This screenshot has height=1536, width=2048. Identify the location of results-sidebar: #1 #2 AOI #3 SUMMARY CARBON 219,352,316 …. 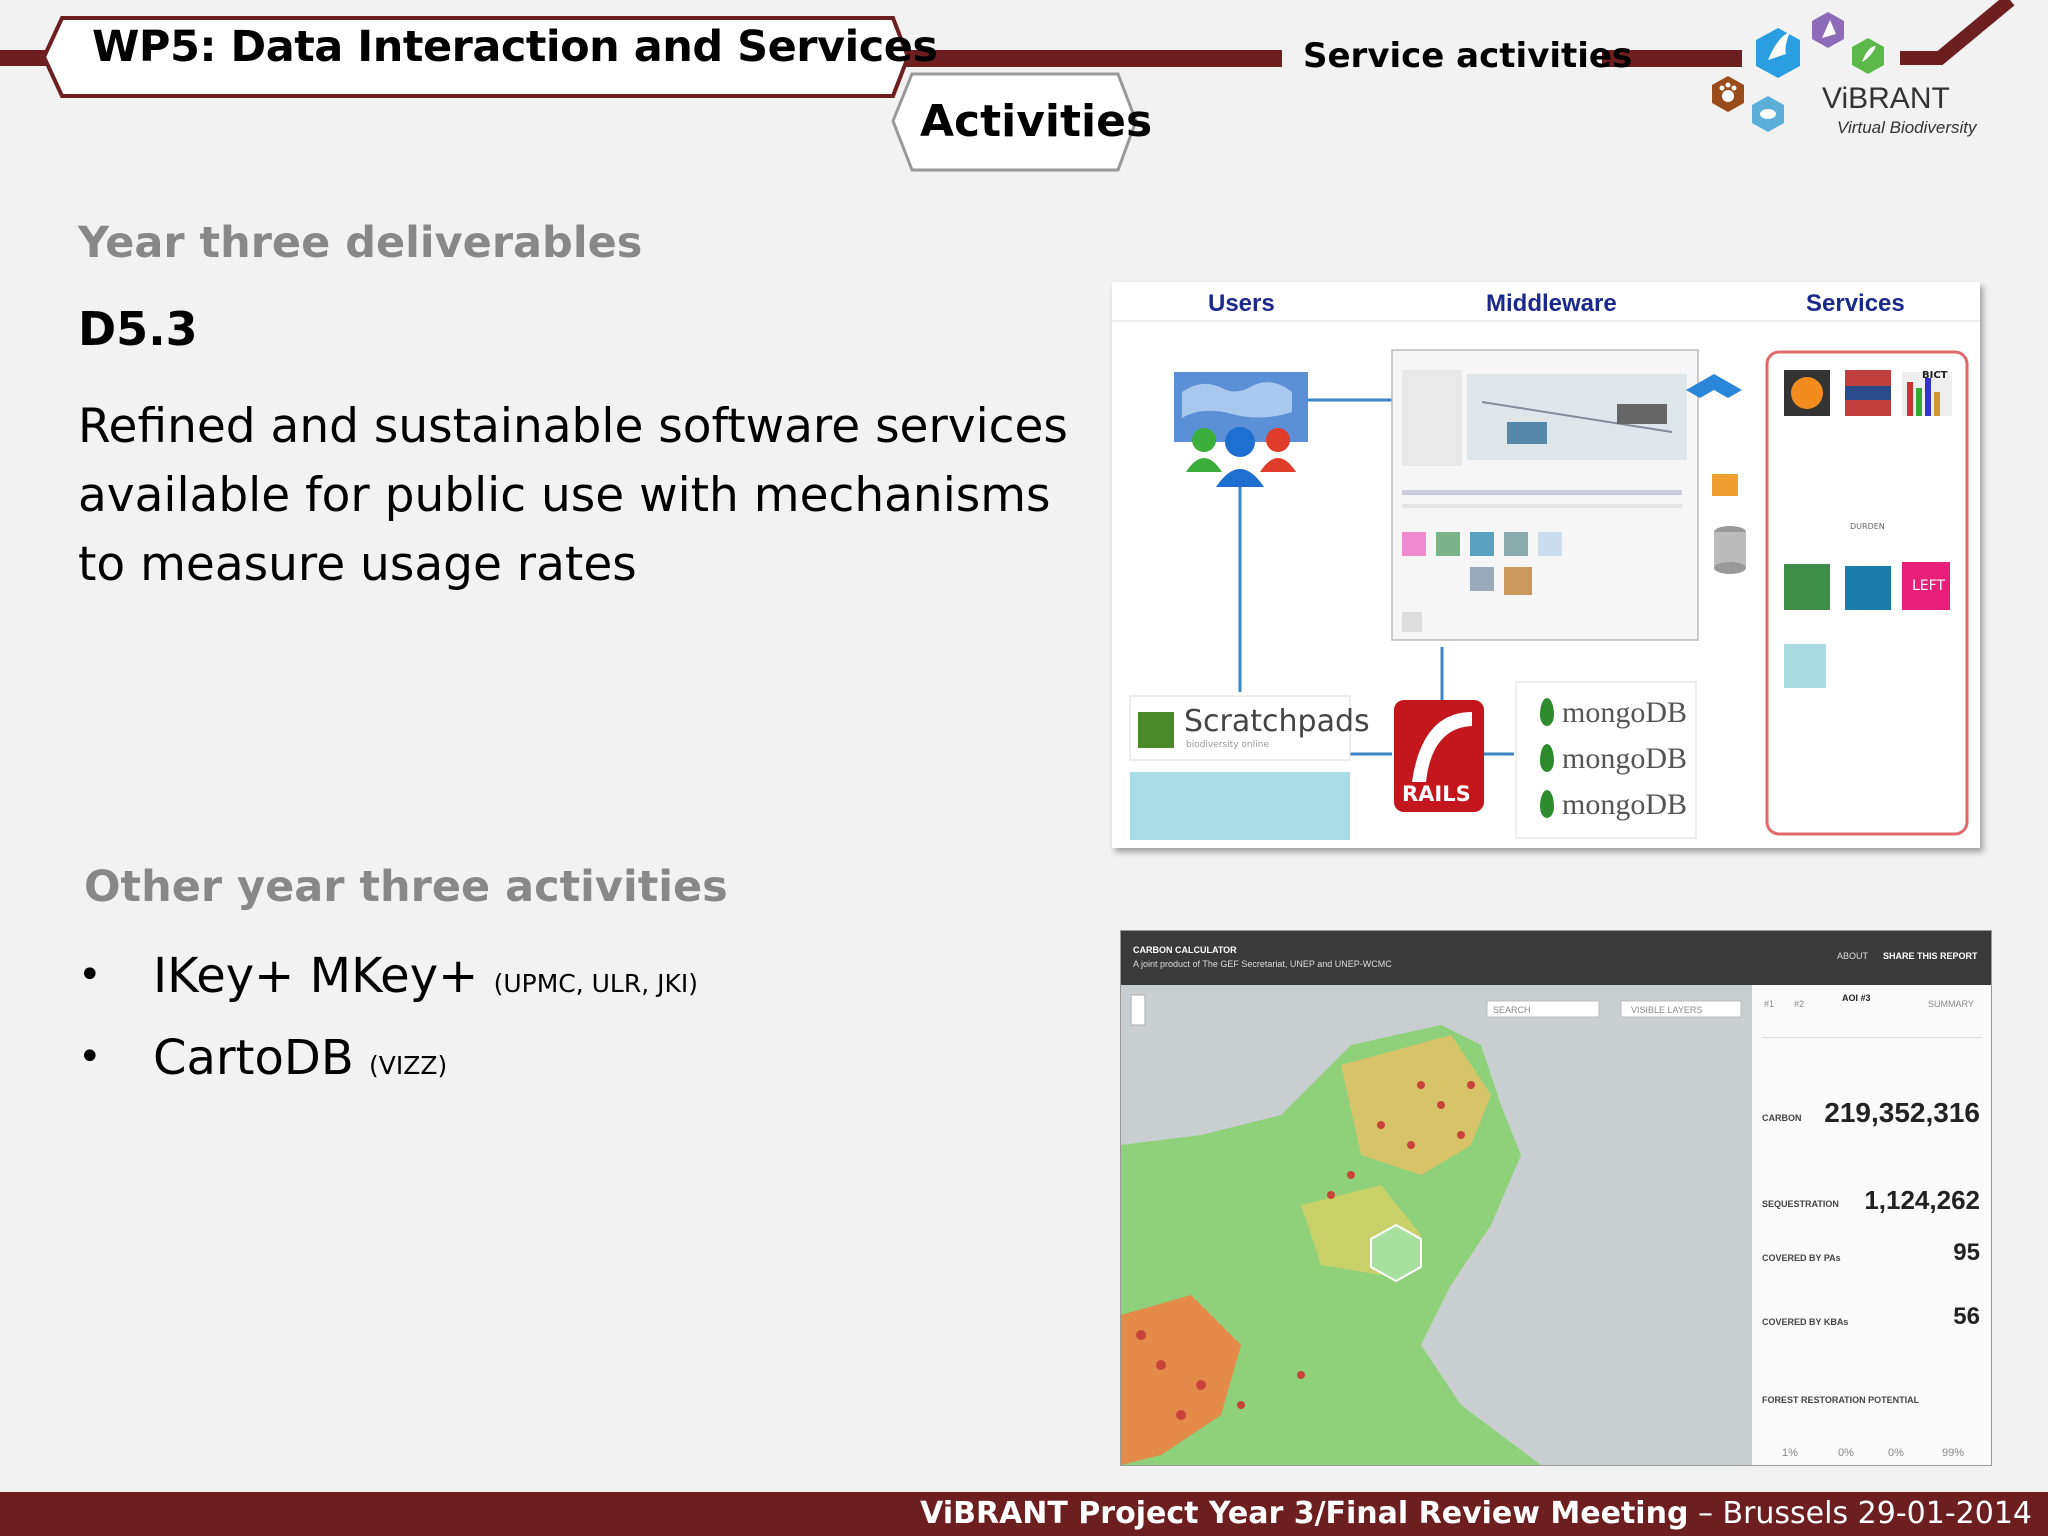
(1871, 1225).